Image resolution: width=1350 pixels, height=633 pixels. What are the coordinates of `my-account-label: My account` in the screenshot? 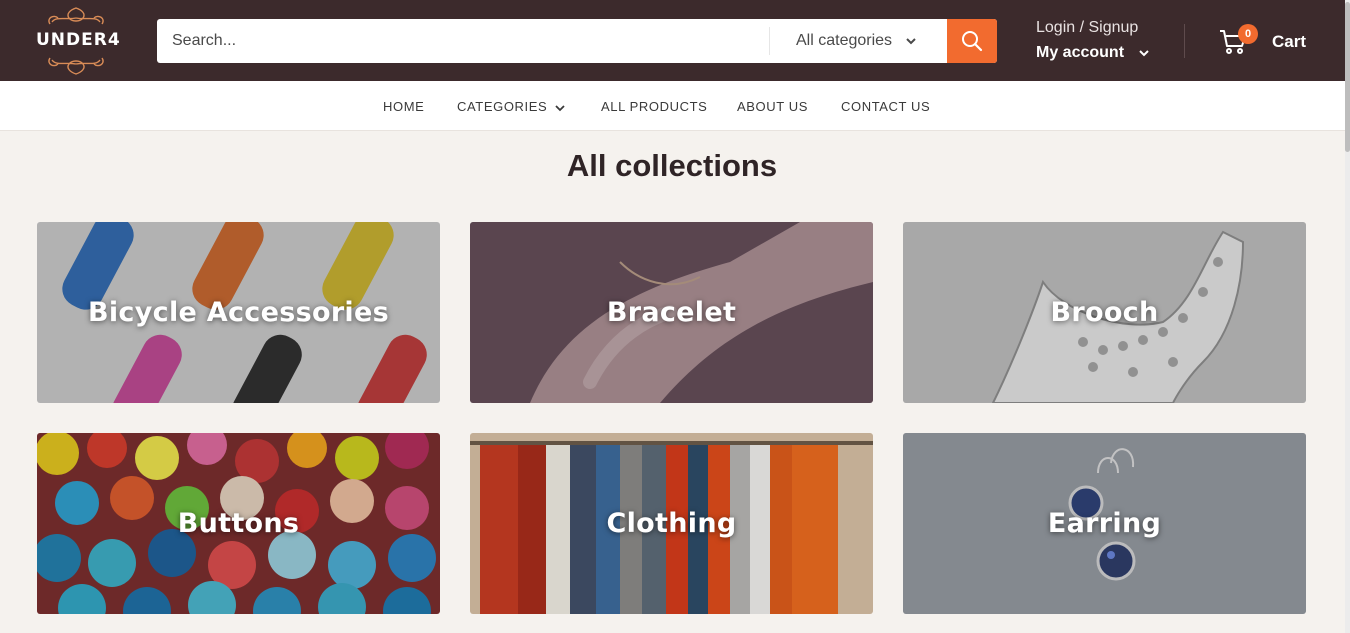 It's located at (1080, 53).